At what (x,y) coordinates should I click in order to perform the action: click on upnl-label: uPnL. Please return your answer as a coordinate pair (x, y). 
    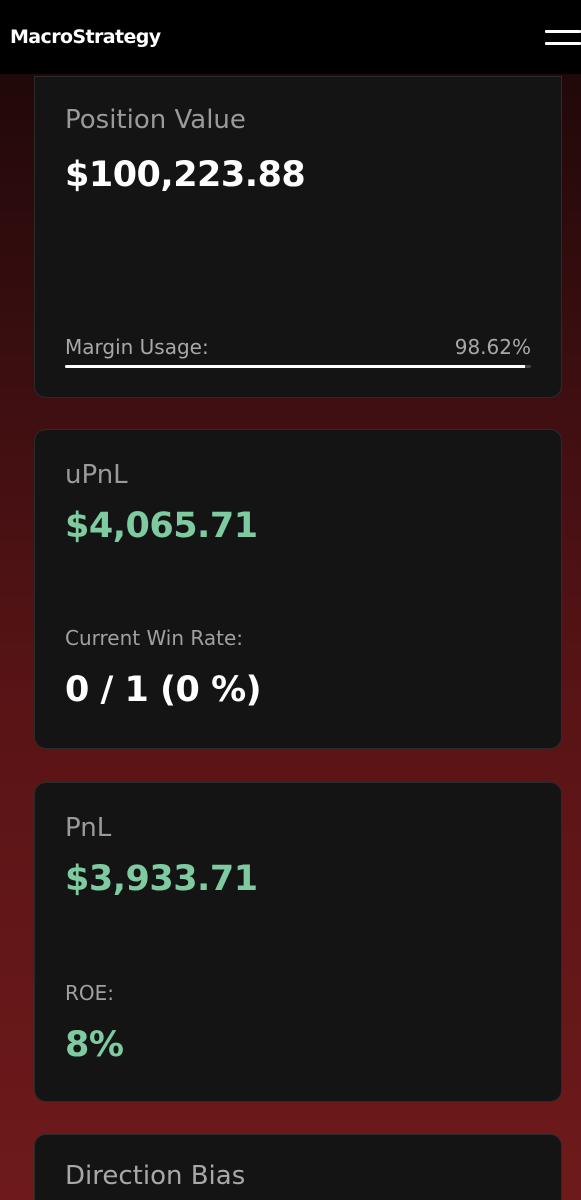
    Looking at the image, I should click on (96, 475).